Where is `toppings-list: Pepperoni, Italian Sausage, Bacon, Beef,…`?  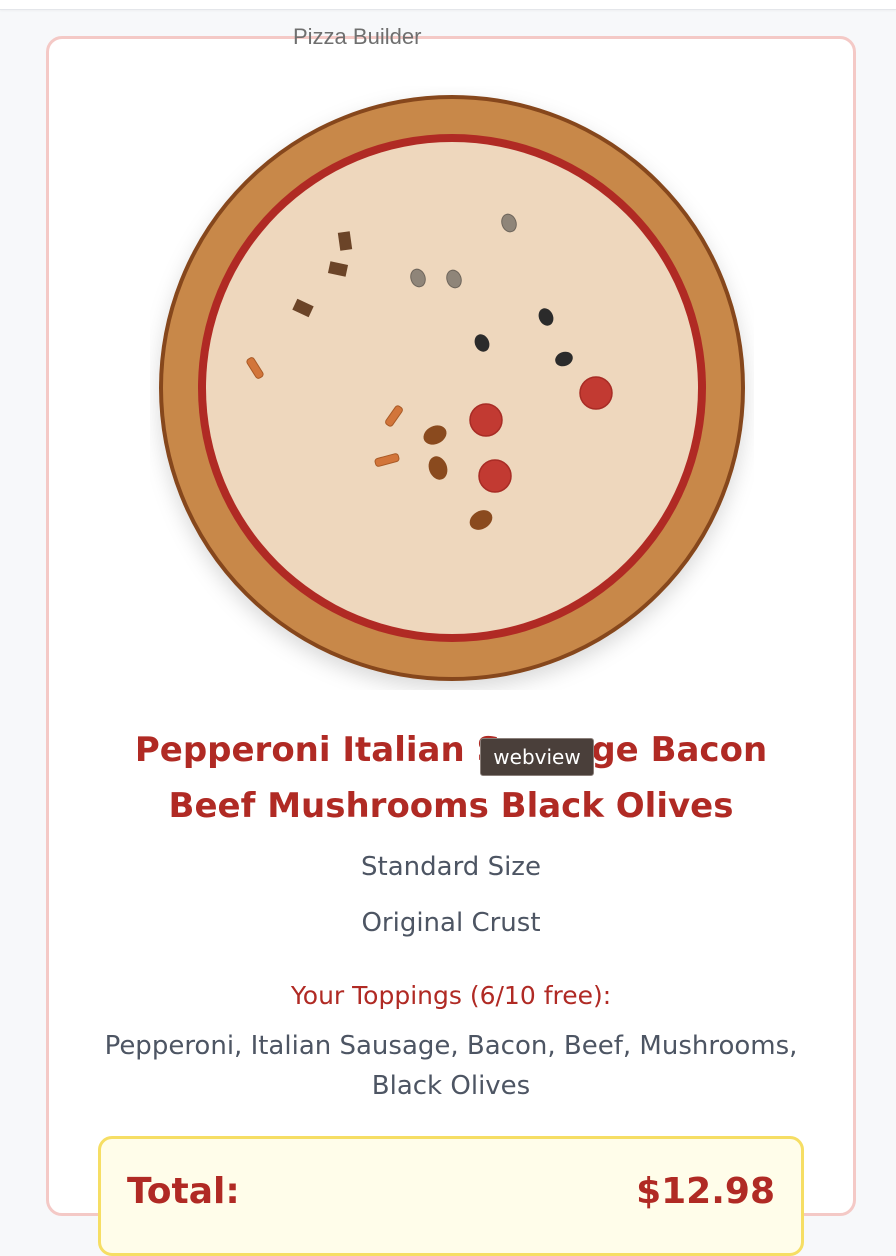 toppings-list: Pepperoni, Italian Sausage, Bacon, Beef,… is located at coordinates (451, 1066).